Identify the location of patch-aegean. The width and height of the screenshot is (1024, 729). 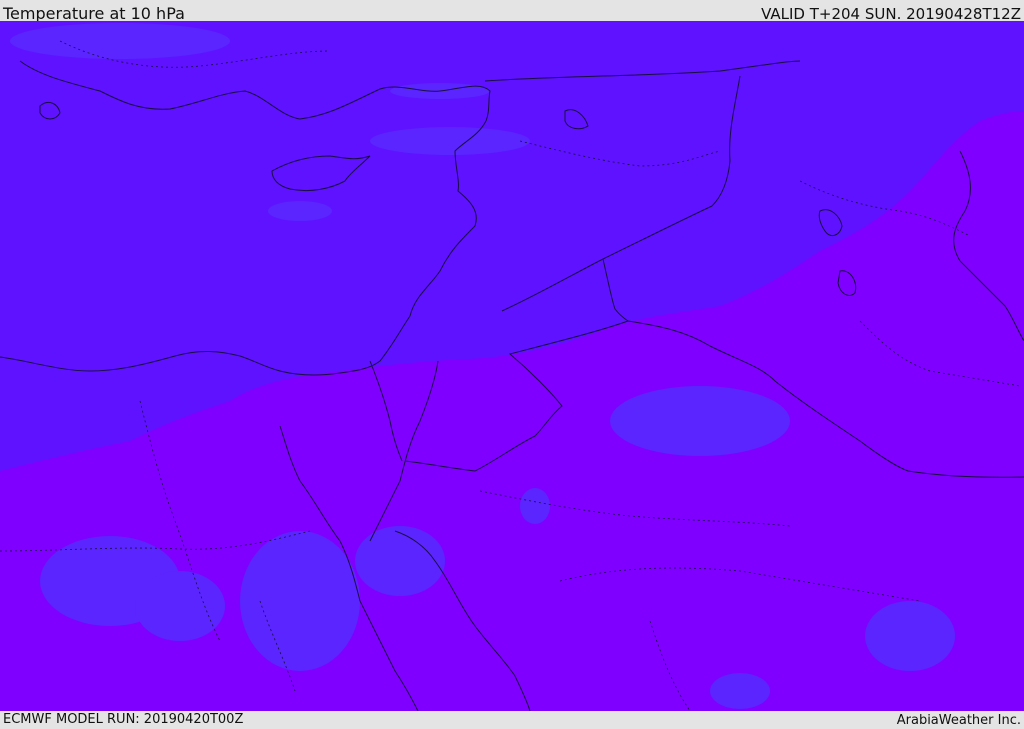
(120, 41).